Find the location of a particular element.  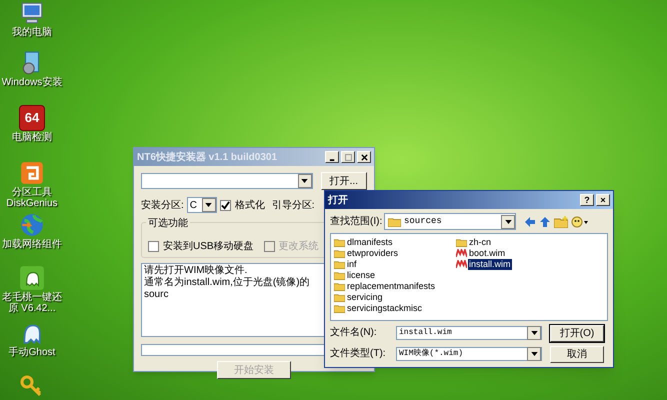

boot-partition-label: 引导分区: is located at coordinates (293, 205).